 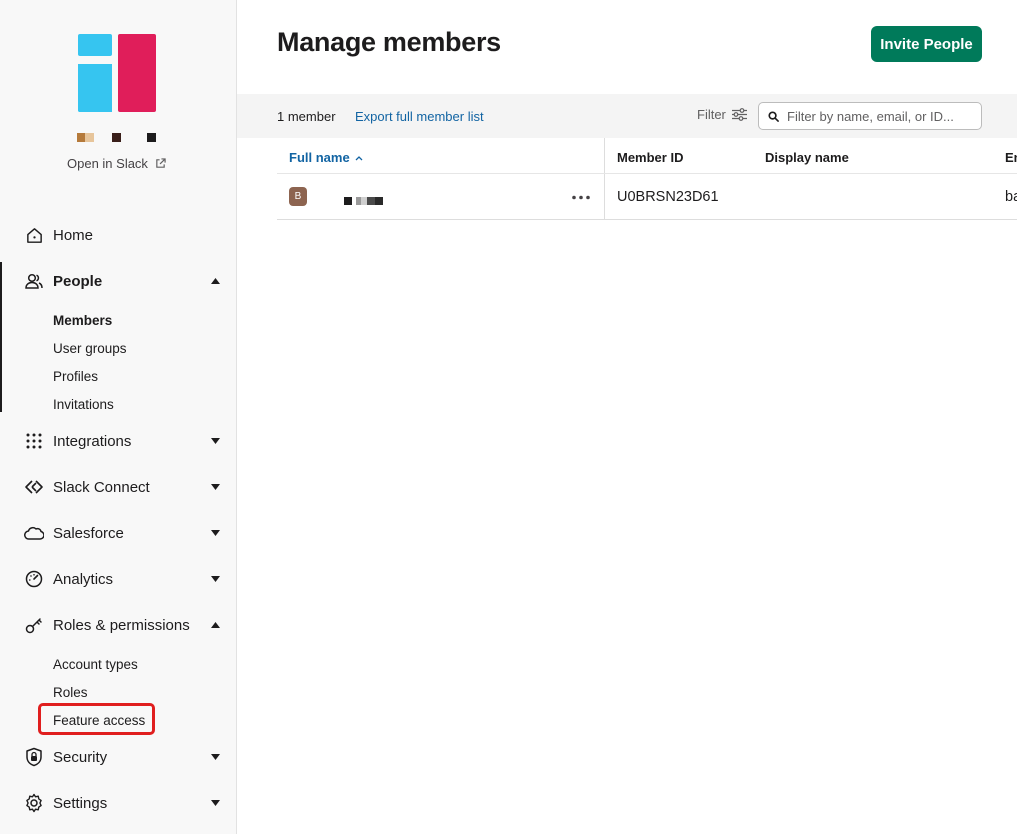 I want to click on nav-roles-permissions-label: Roles & permissions, so click(x=121, y=625).